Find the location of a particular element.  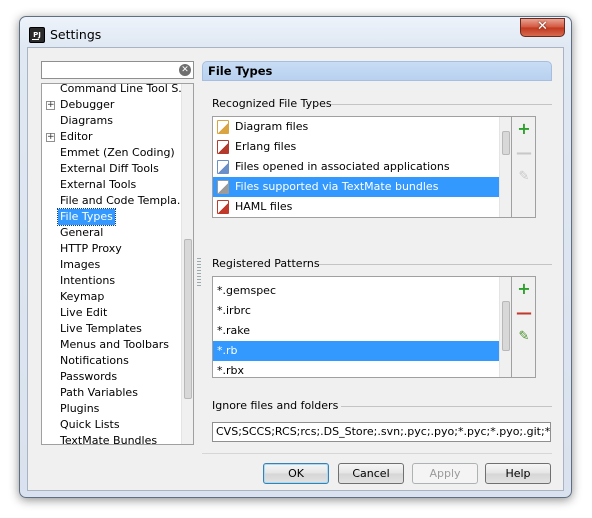

tree-item-label: File Types is located at coordinates (86, 217).